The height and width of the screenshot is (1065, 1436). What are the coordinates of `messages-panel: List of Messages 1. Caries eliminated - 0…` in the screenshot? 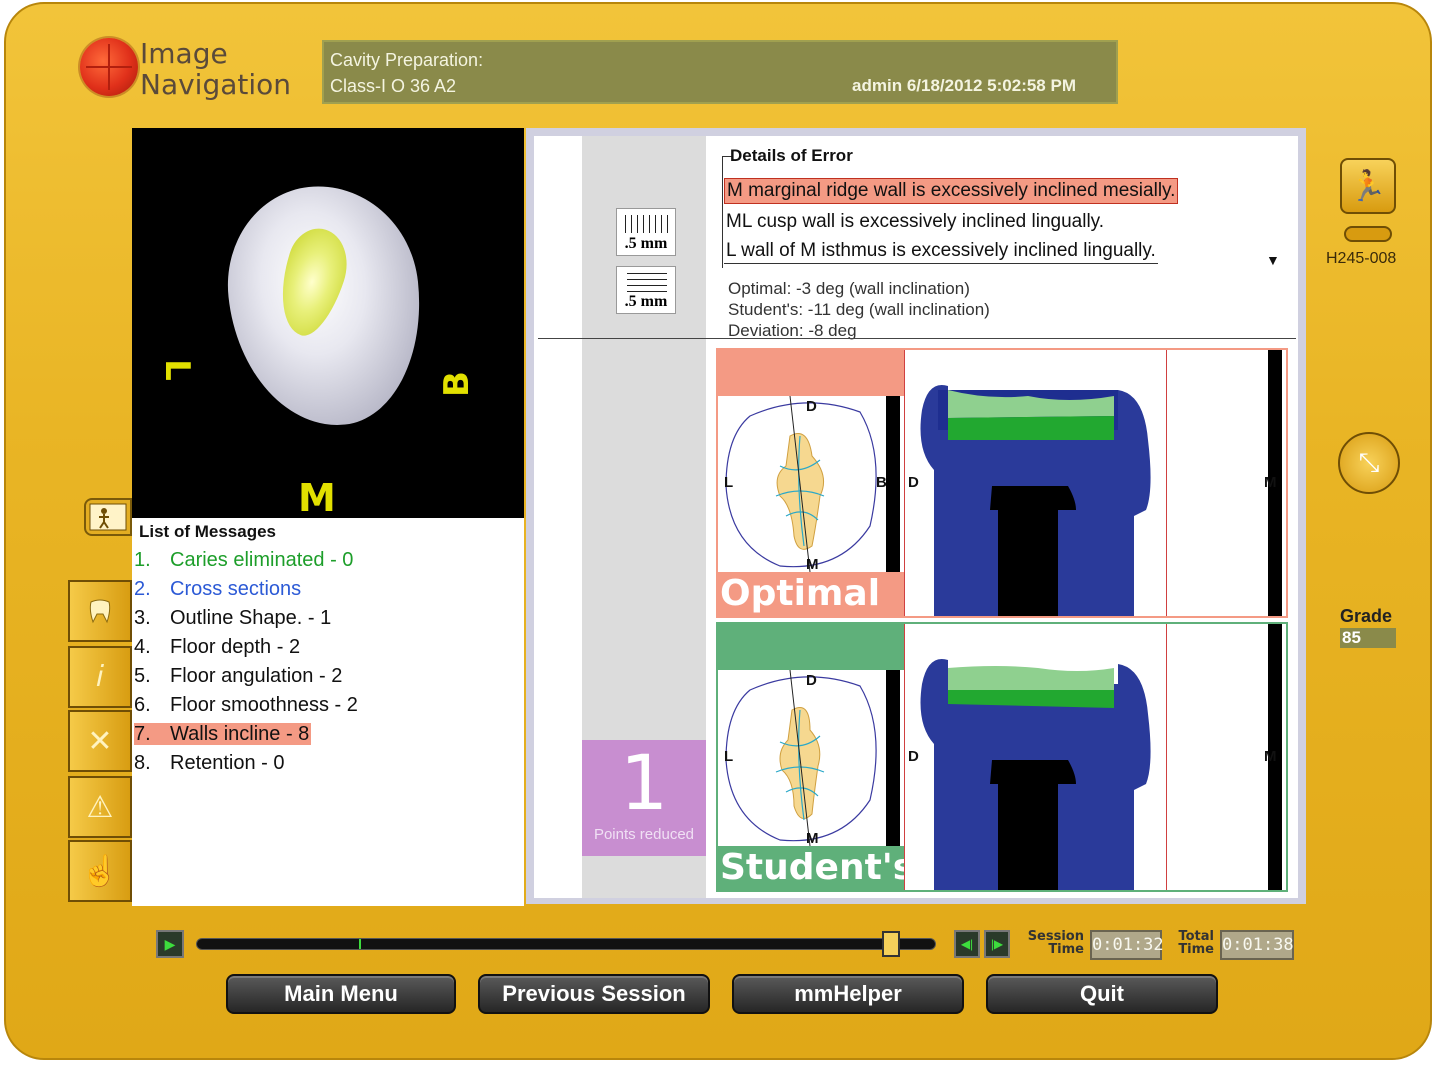 It's located at (328, 712).